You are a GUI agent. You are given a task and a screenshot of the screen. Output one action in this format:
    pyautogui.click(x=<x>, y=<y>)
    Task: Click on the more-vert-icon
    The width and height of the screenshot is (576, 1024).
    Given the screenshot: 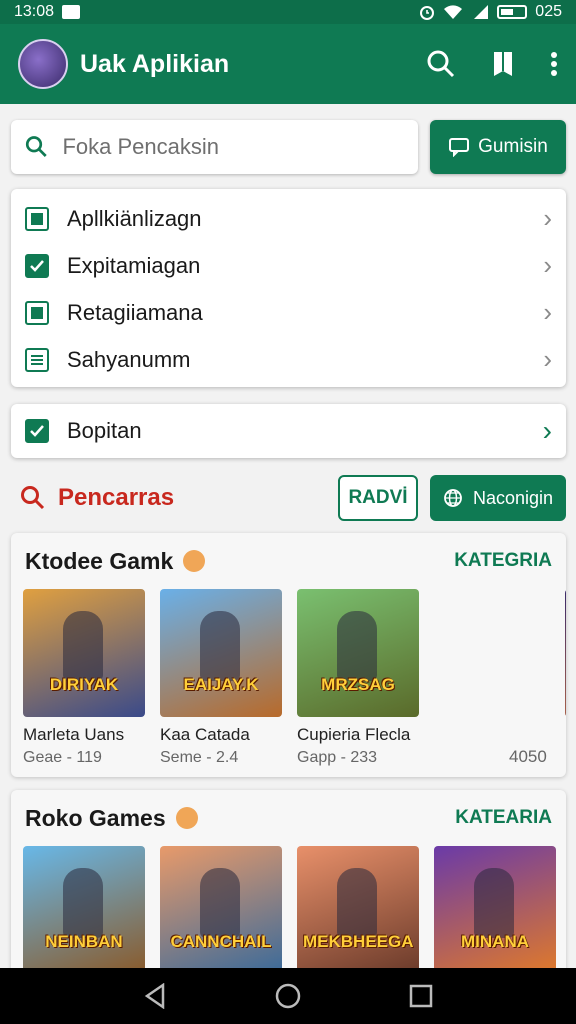 What is the action you would take?
    pyautogui.click(x=554, y=64)
    